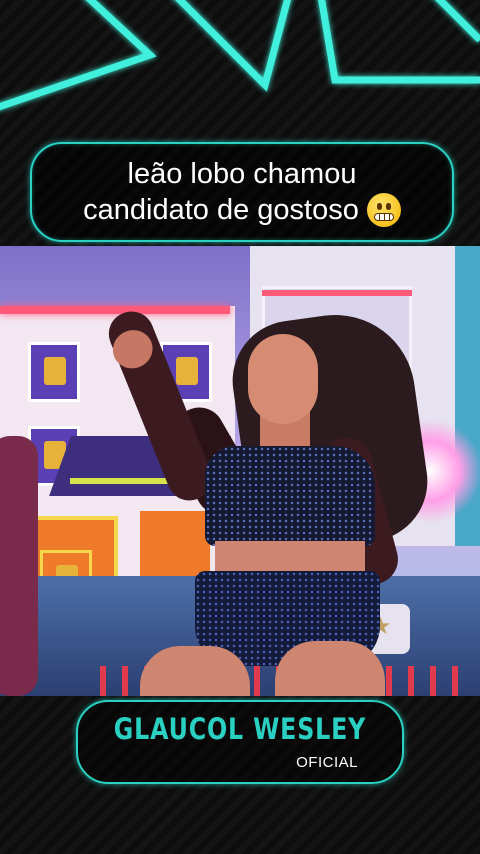  I want to click on brand-badge: GLAUCOL WESLEY OFICIAL, so click(240, 742).